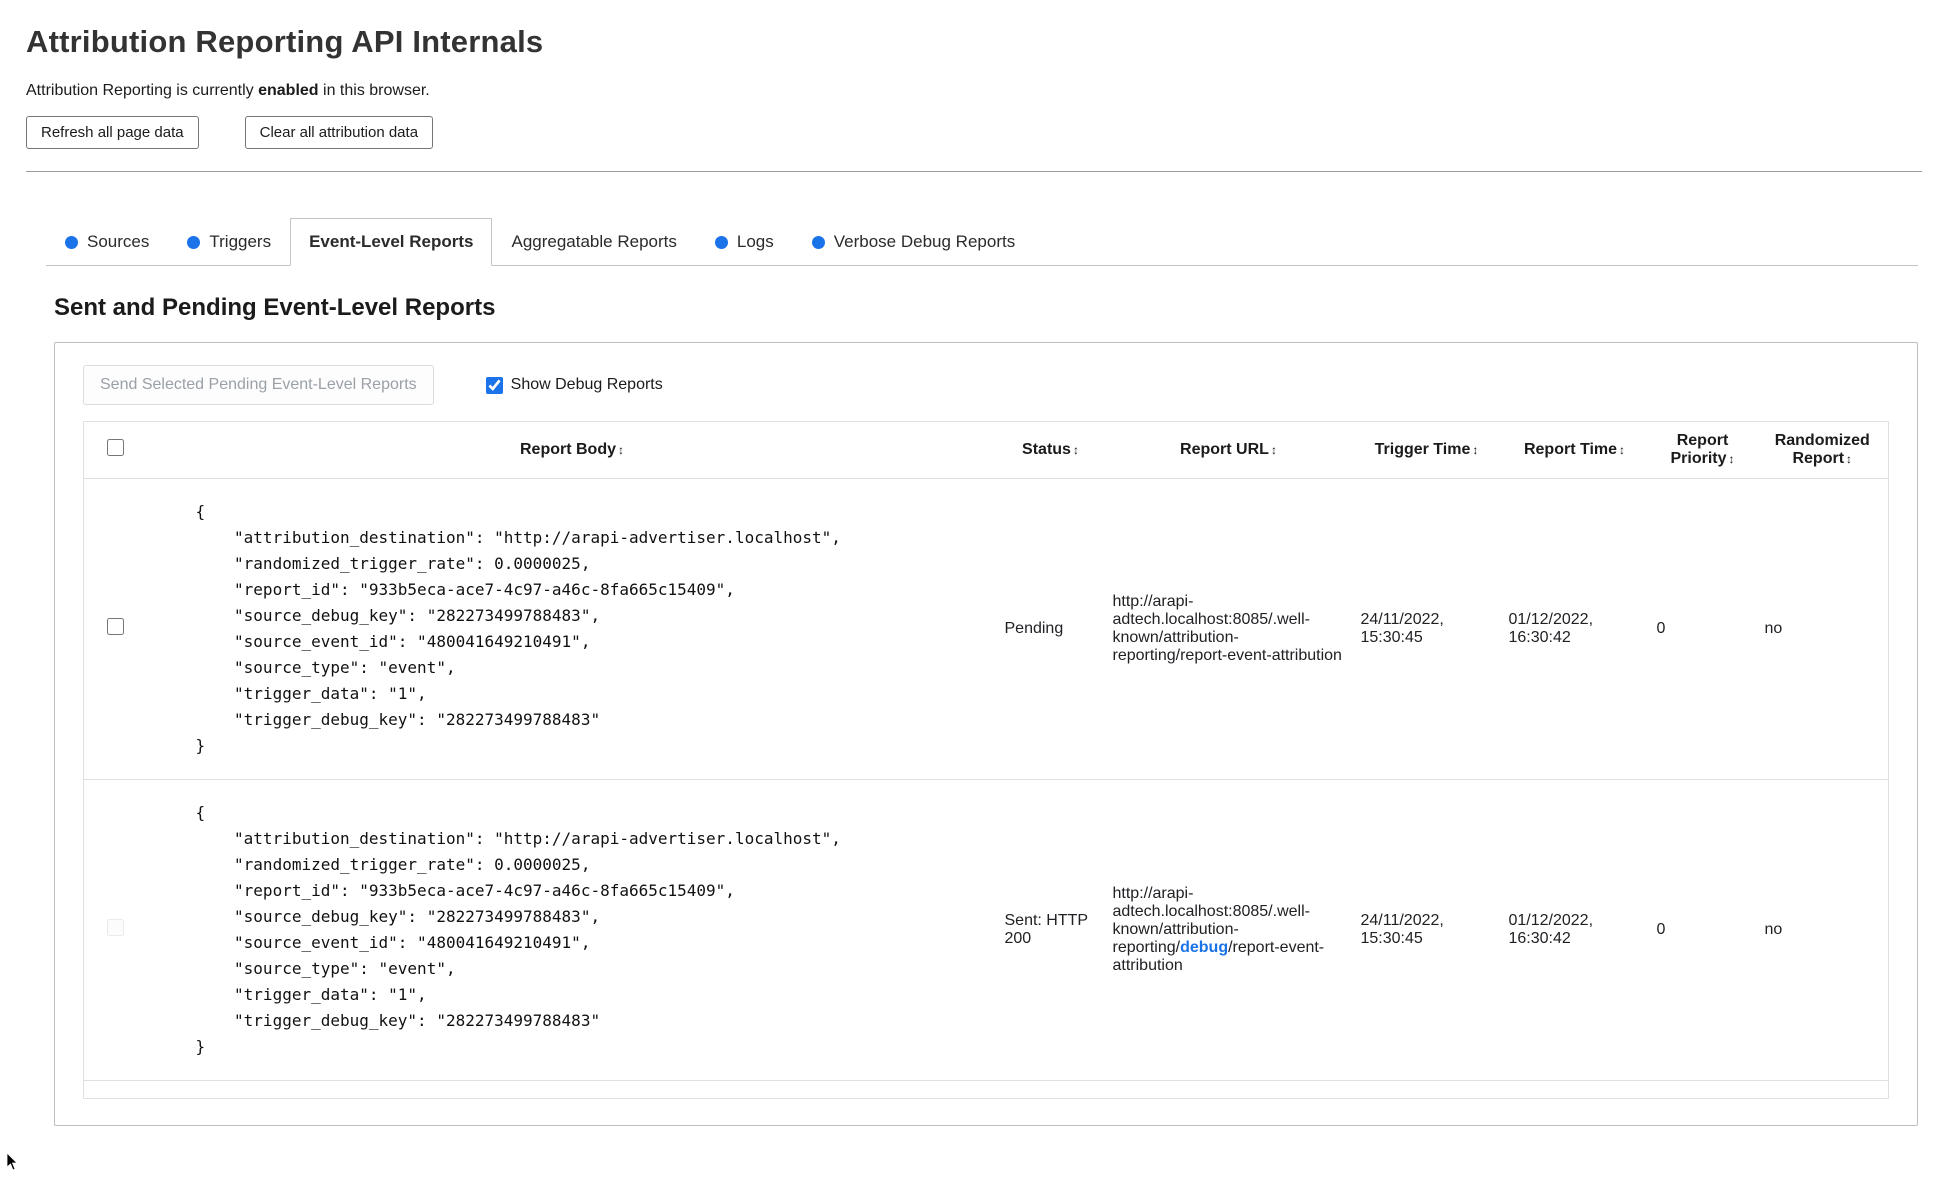  I want to click on col-header-report-body: Report Body ↕, so click(572, 450).